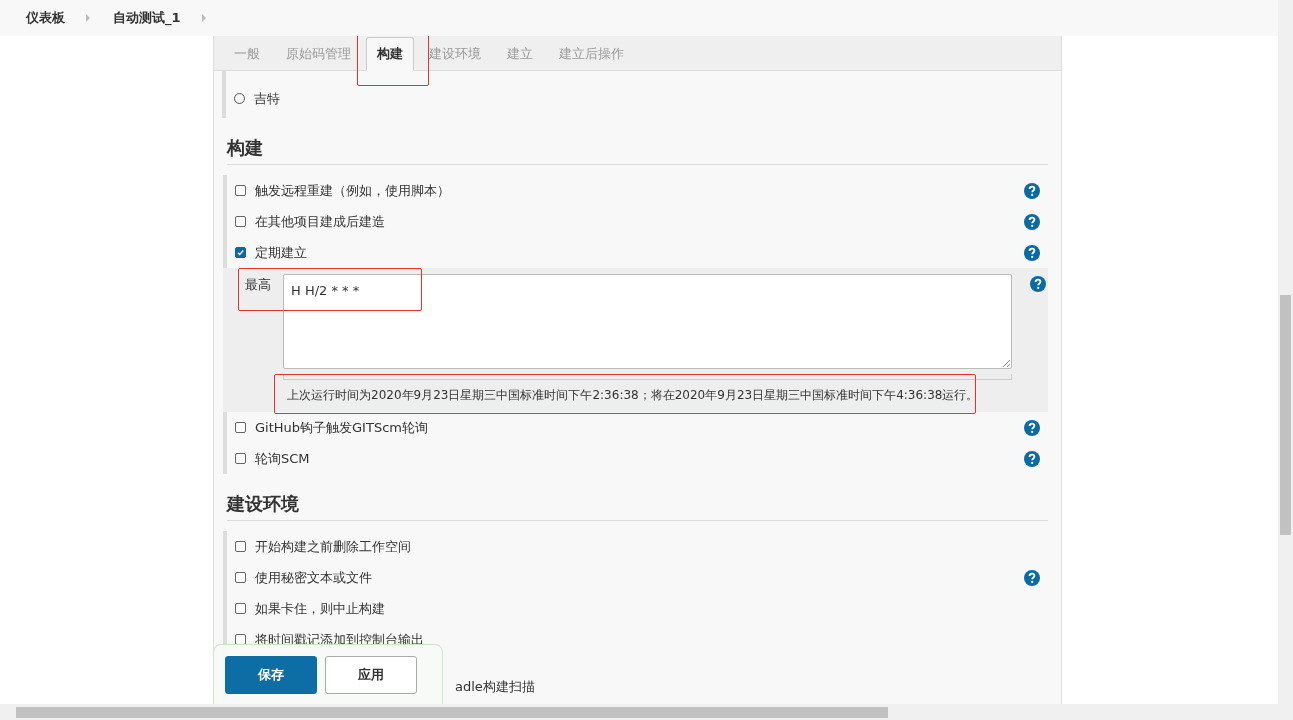  I want to click on tab: 构建, so click(390, 54).